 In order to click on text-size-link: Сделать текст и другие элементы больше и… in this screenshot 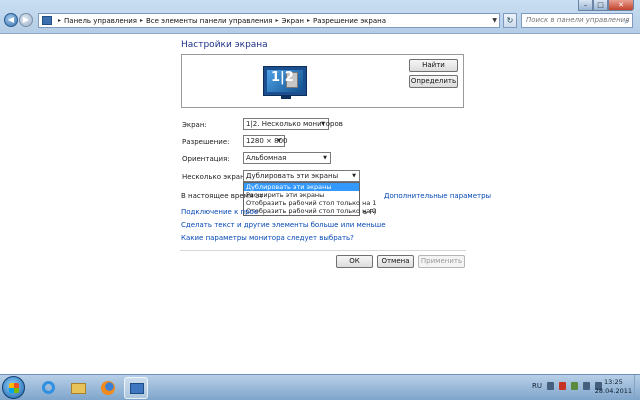, I will do `click(283, 225)`.